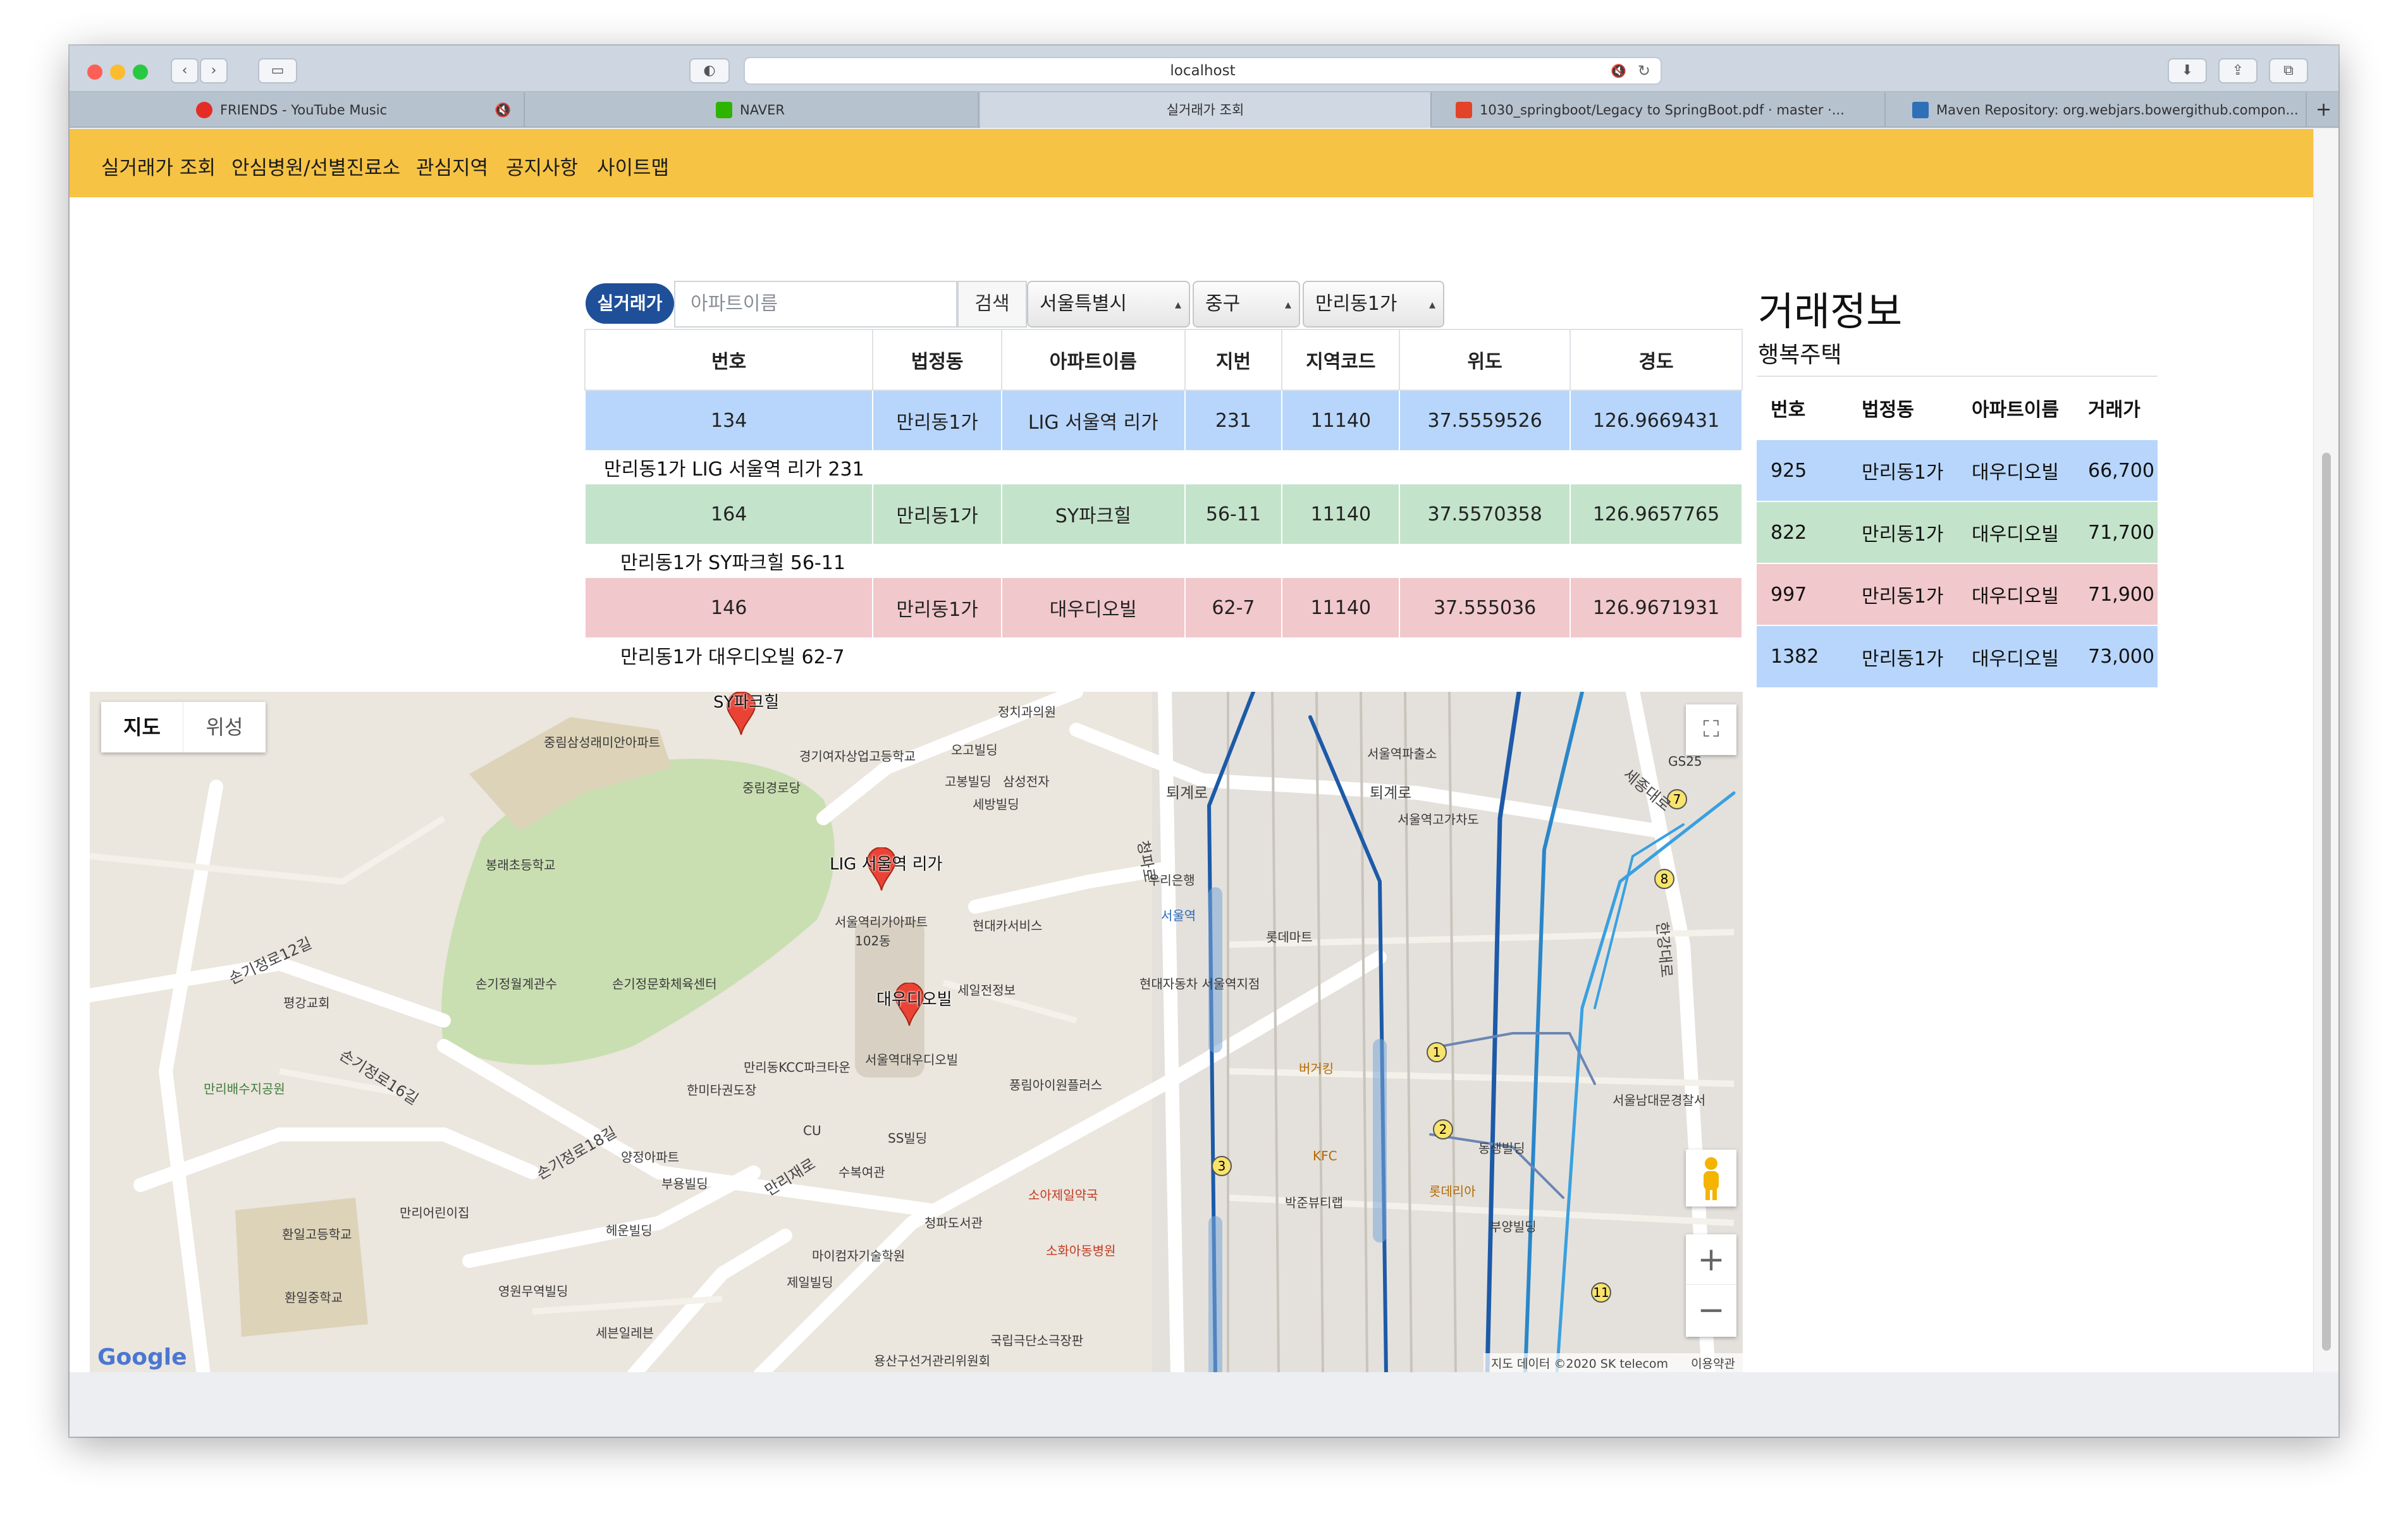  I want to click on map-label: 오고빌딩, so click(974, 750).